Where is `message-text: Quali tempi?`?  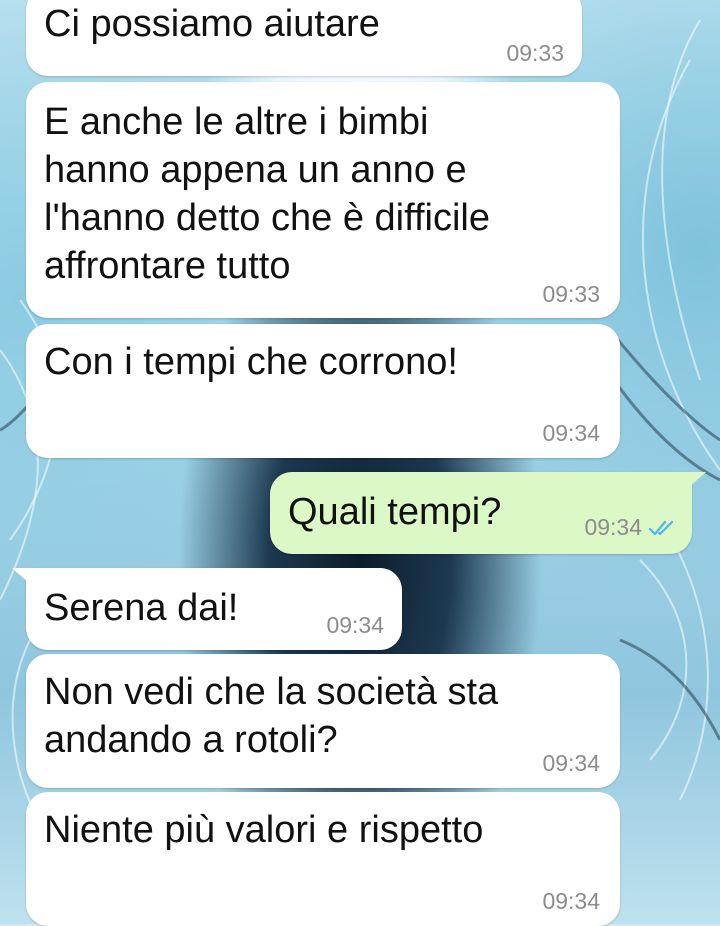 message-text: Quali tempi? is located at coordinates (395, 512).